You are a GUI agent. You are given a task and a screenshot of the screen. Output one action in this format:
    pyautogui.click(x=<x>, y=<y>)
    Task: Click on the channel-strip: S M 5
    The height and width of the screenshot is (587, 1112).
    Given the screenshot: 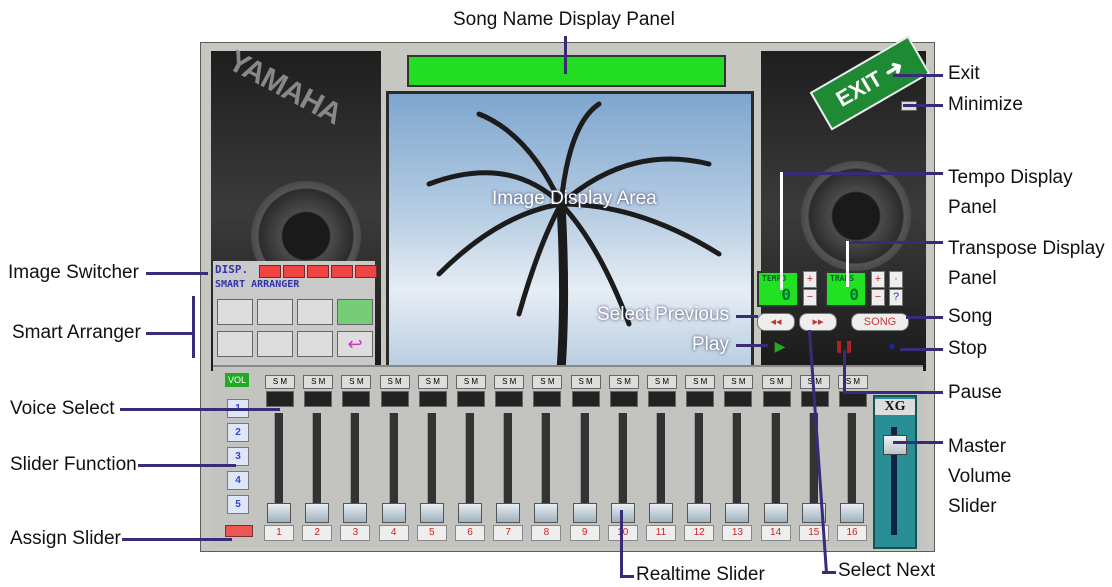 What is the action you would take?
    pyautogui.click(x=432, y=458)
    